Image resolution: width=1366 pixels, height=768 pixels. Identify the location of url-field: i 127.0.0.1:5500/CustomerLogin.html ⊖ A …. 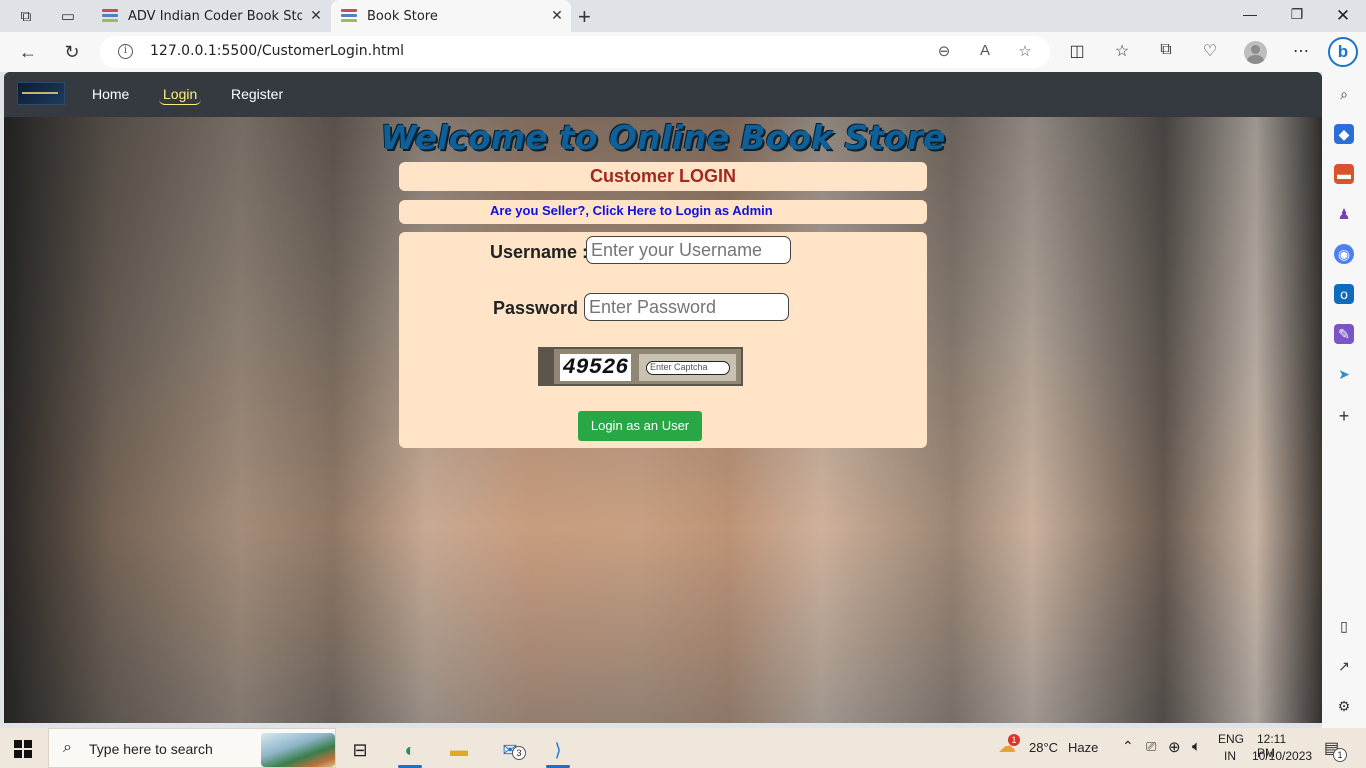
(575, 52).